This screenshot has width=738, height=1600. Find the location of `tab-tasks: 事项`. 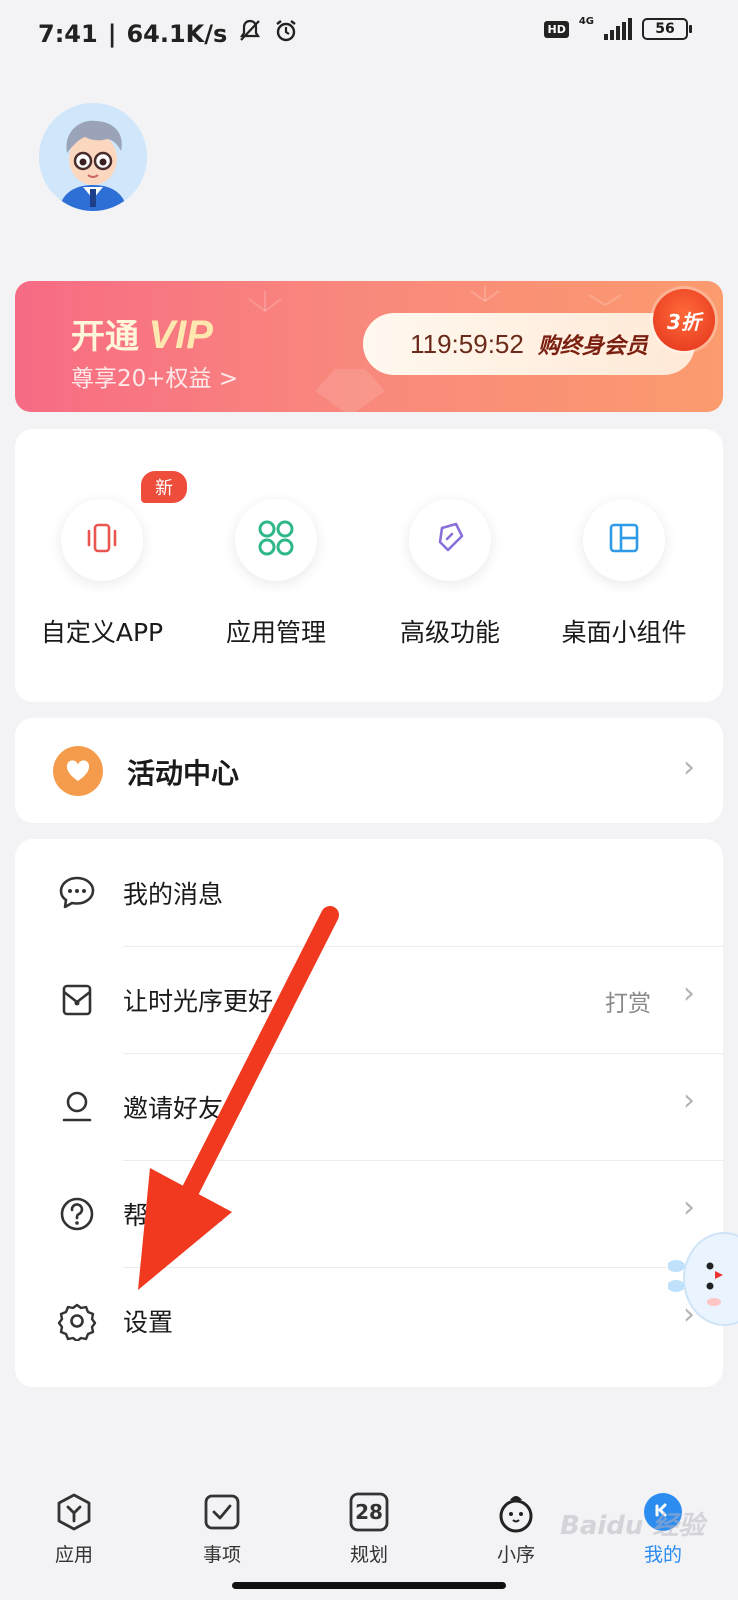

tab-tasks: 事项 is located at coordinates (222, 1528).